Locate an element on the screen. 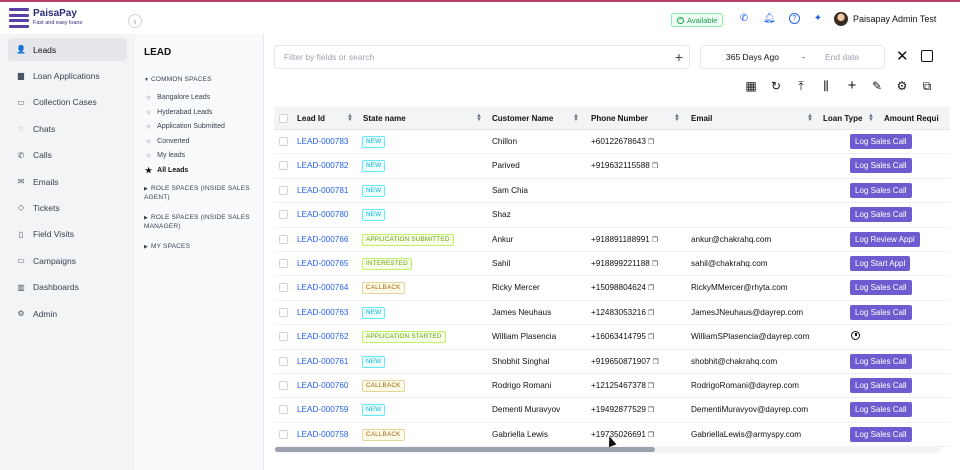 The height and width of the screenshot is (470, 960). horizontal-scrollbar is located at coordinates (607, 449).